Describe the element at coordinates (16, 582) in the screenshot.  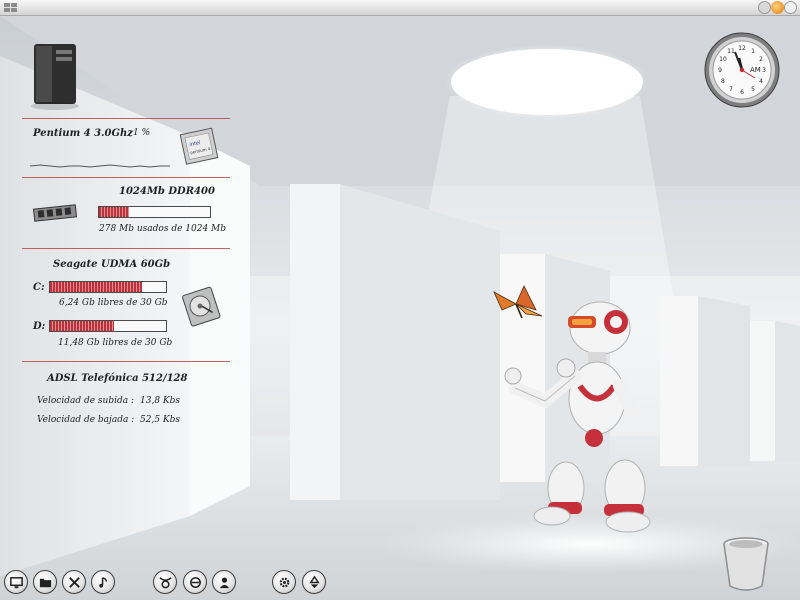
I see `desktop-icon` at that location.